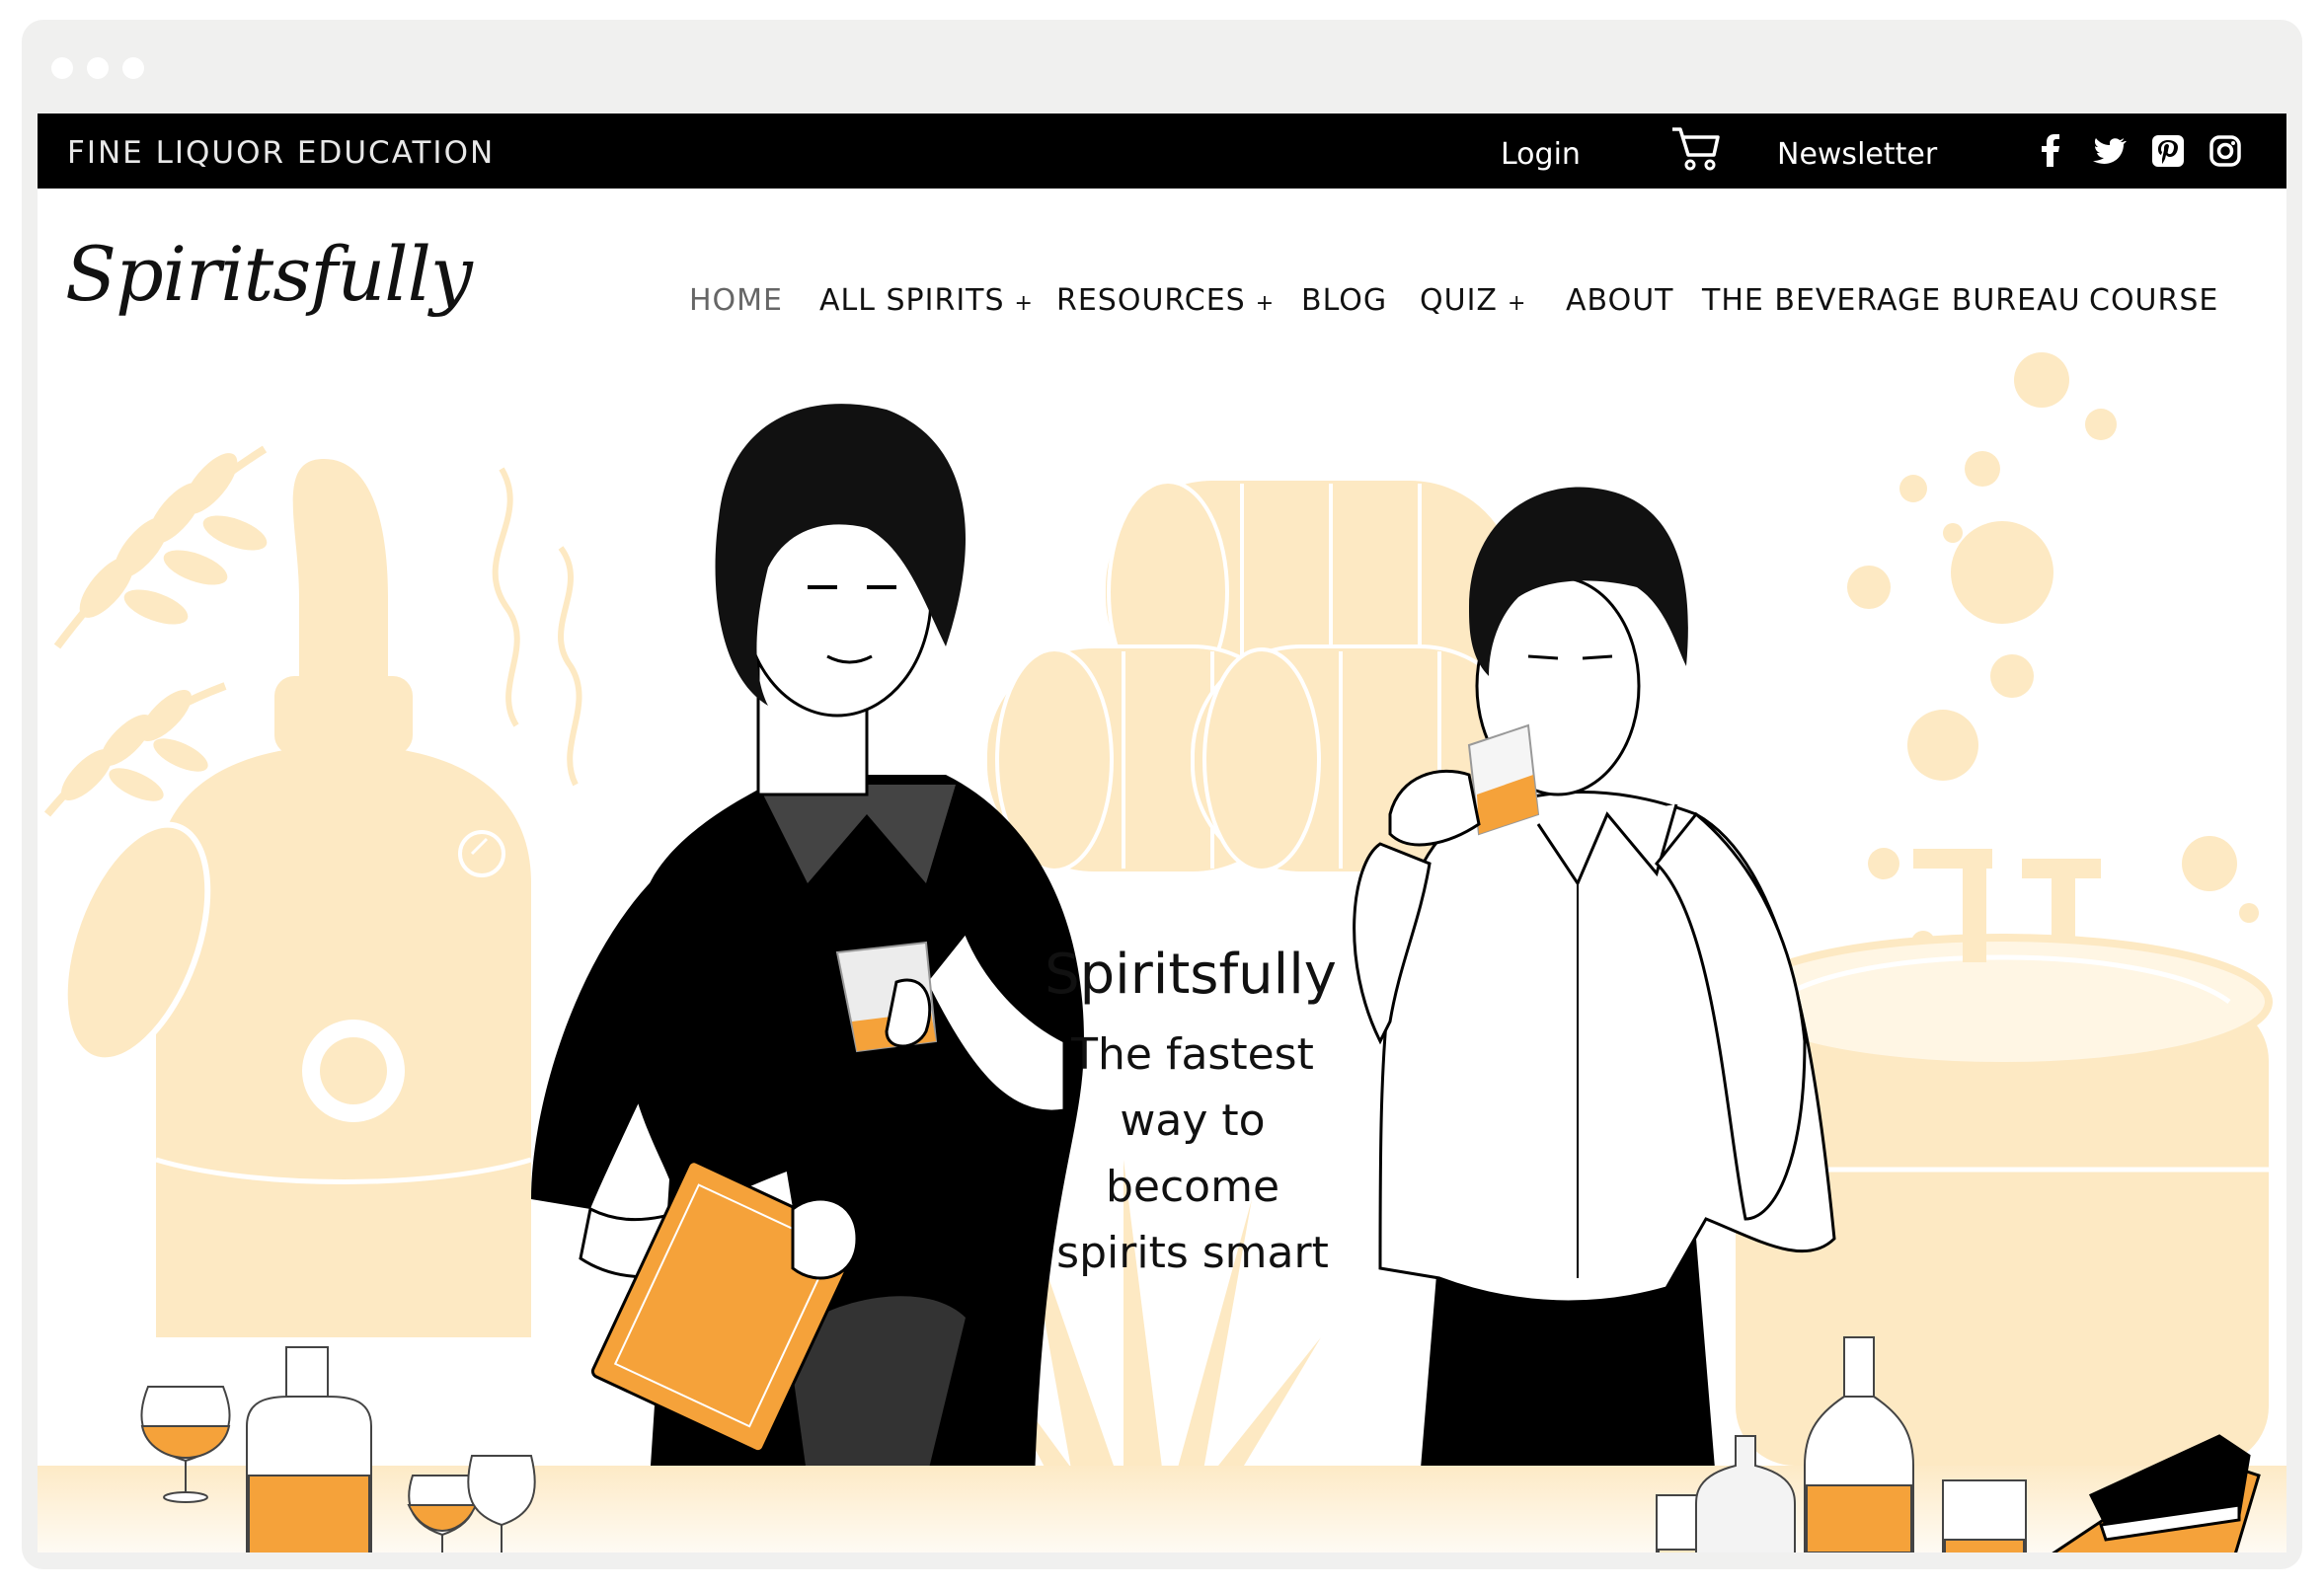 This screenshot has height=1590, width=2324. I want to click on site-tagline: FINE LIQUOR EDUCATION, so click(281, 153).